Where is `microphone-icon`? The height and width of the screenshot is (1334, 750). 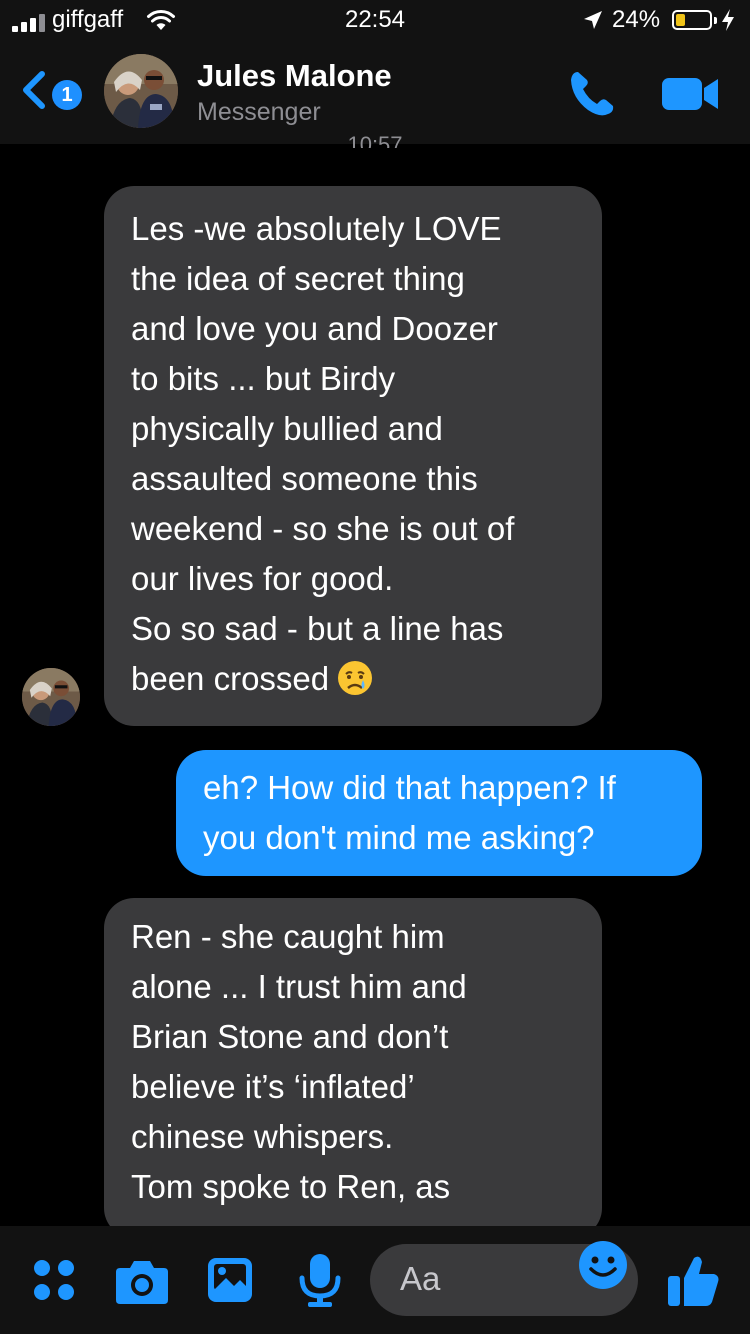 microphone-icon is located at coordinates (320, 1280).